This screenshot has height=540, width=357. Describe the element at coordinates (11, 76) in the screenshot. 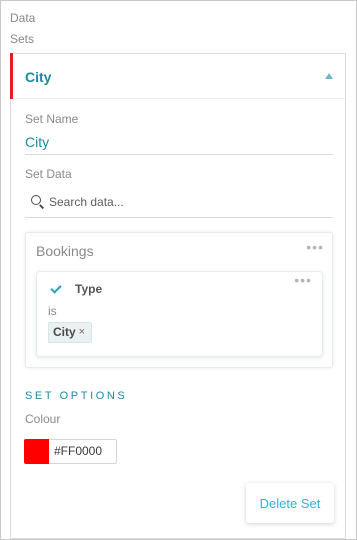

I see `set-colour-indicator` at that location.